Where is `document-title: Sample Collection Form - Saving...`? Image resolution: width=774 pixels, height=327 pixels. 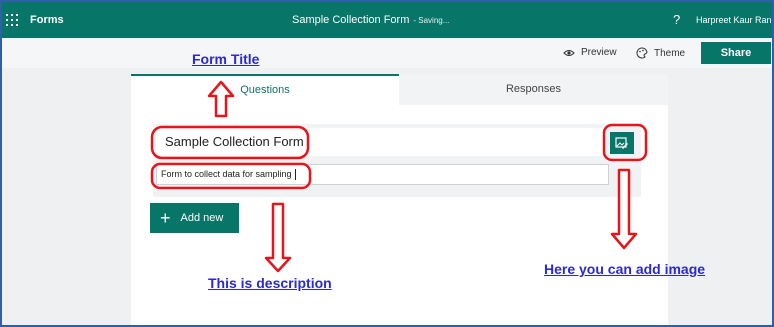 document-title: Sample Collection Form - Saving... is located at coordinates (370, 20).